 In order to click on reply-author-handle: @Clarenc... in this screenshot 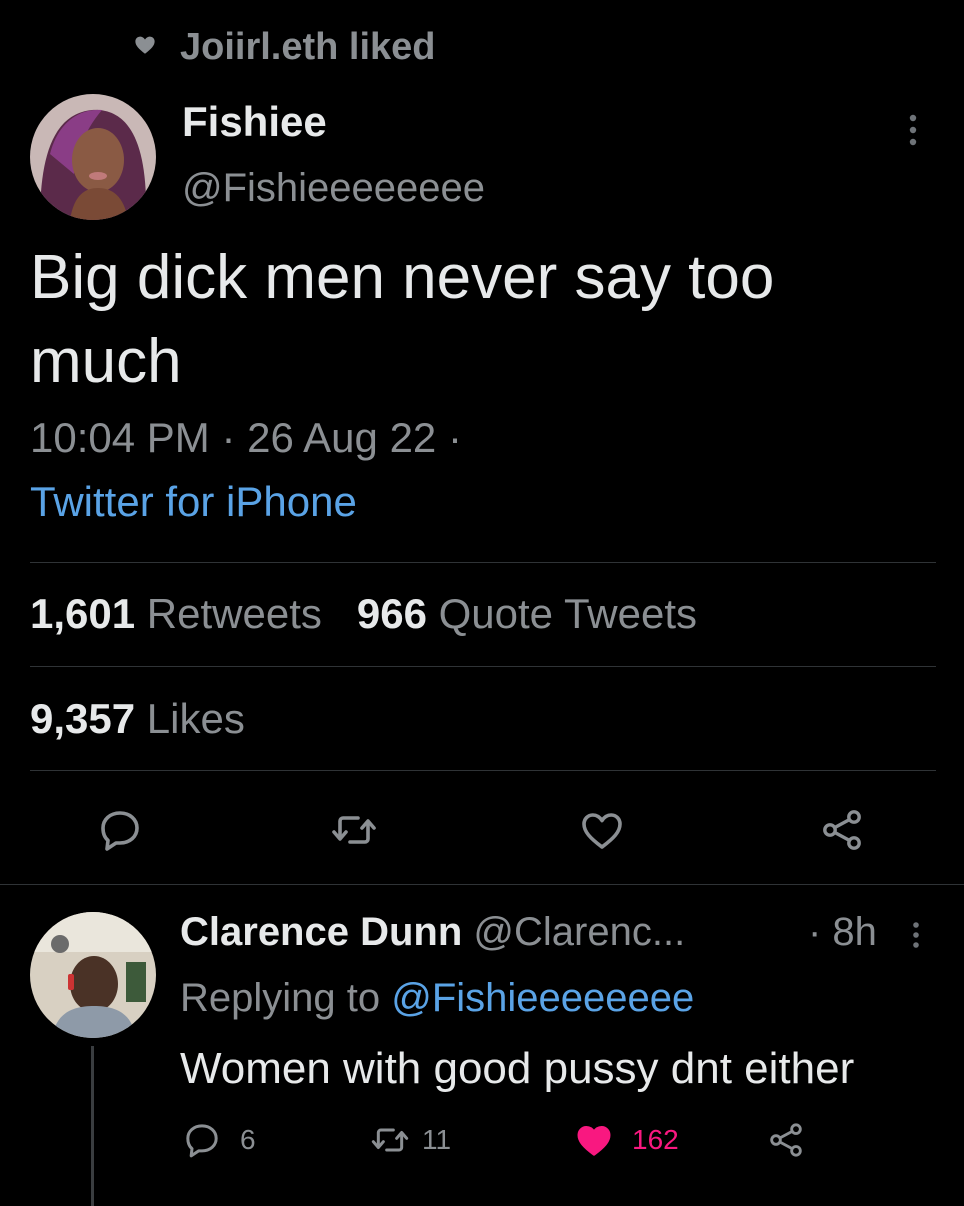, I will do `click(579, 932)`.